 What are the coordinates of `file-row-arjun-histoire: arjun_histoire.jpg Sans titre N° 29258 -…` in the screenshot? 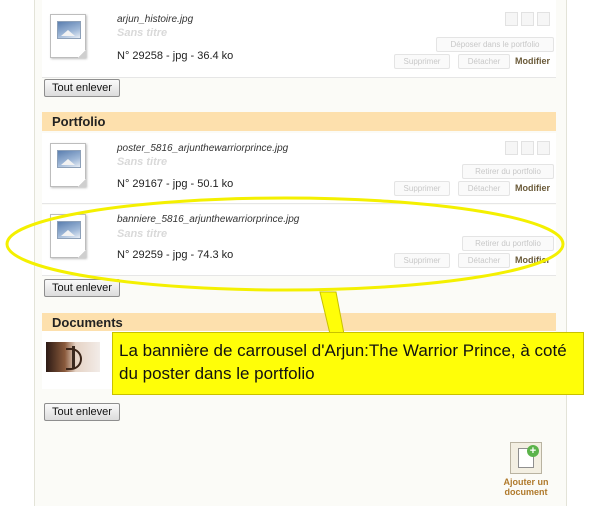 It's located at (299, 39).